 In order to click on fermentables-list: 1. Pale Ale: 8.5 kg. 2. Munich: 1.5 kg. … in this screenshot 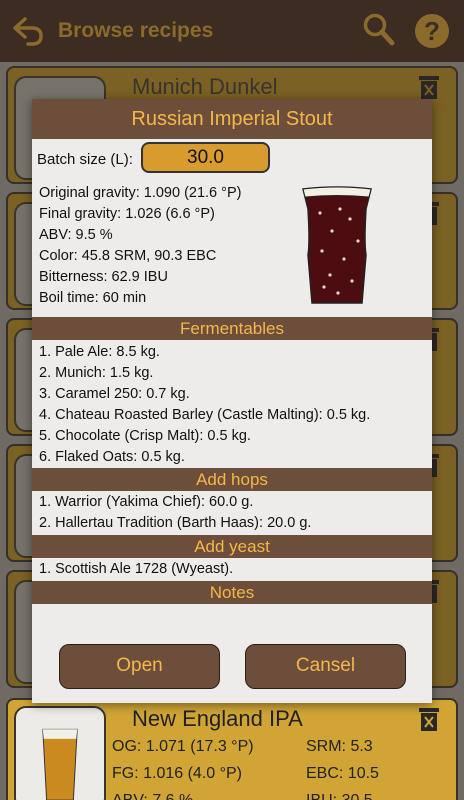, I will do `click(232, 405)`.